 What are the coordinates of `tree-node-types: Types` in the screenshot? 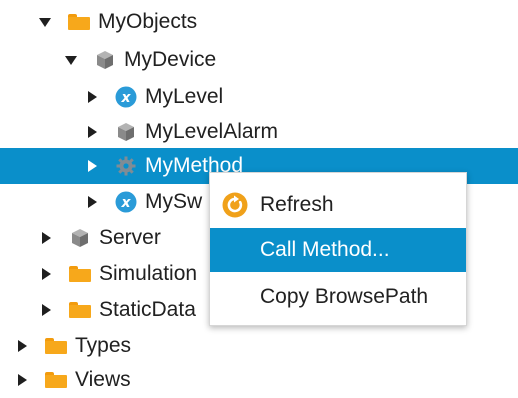 It's located at (259, 346).